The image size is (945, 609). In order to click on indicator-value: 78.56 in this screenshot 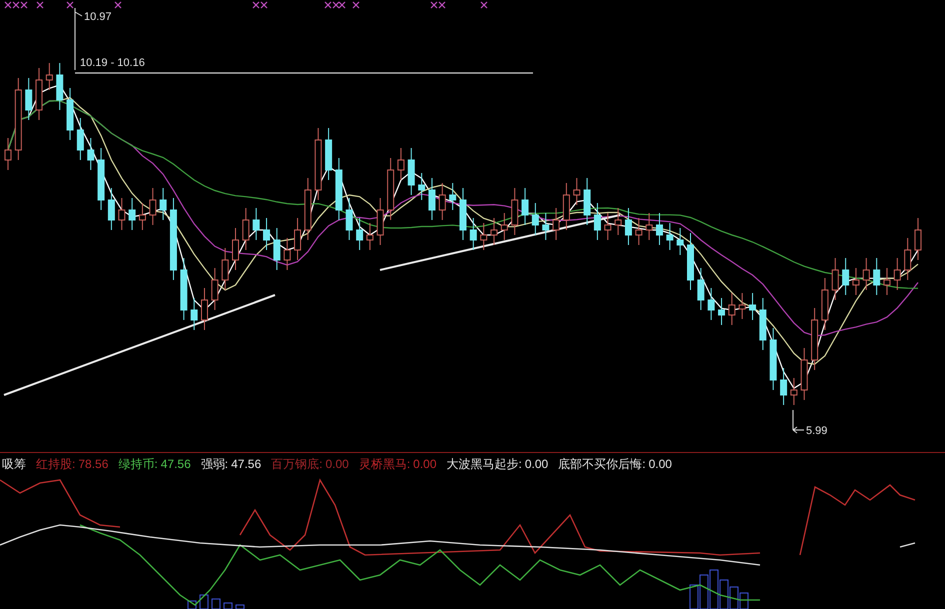, I will do `click(93, 464)`.